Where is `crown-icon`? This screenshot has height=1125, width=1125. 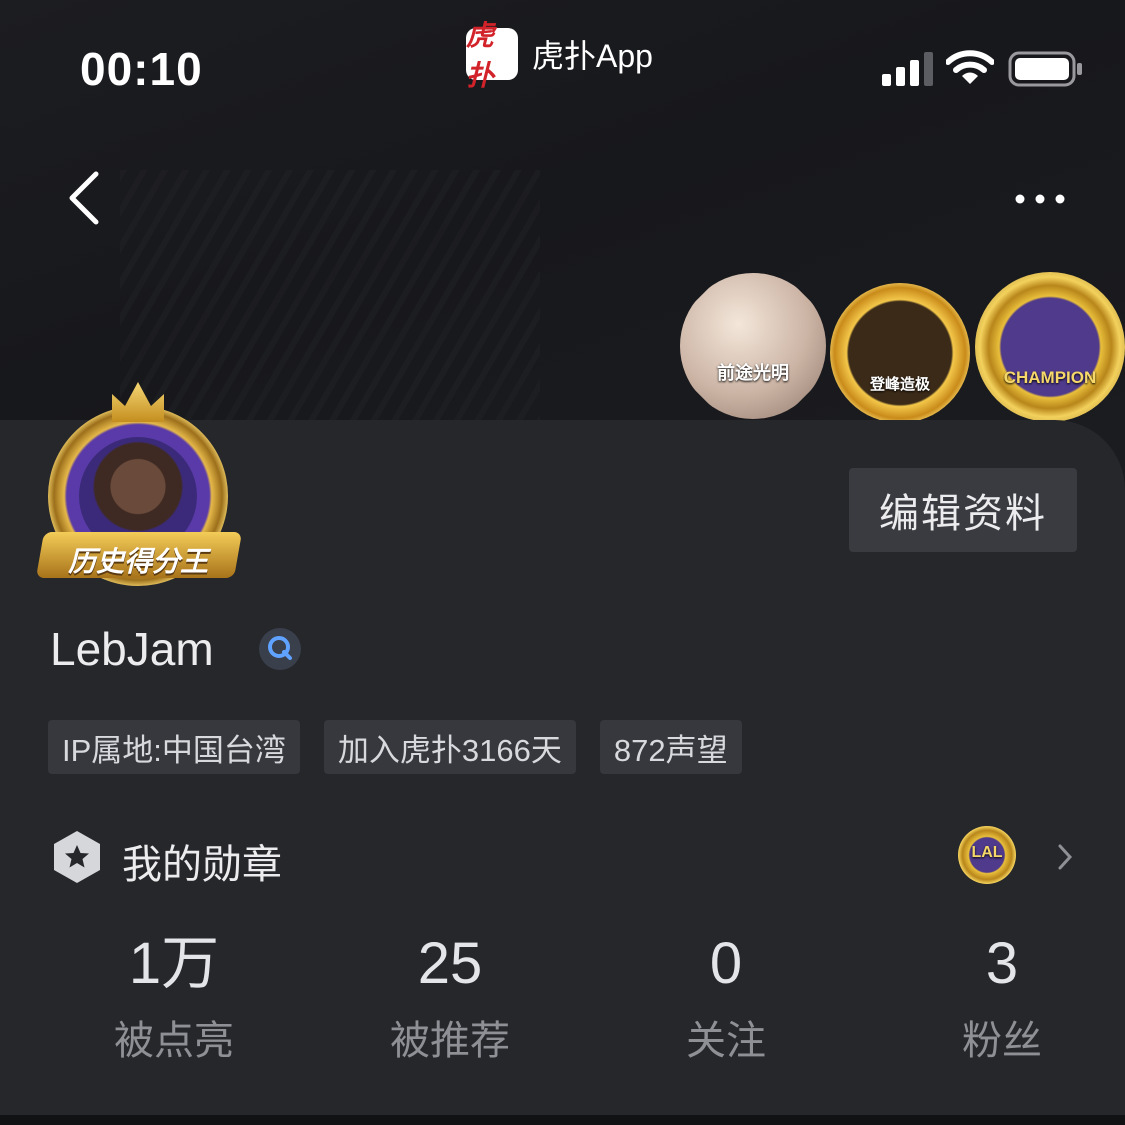
crown-icon is located at coordinates (138, 402).